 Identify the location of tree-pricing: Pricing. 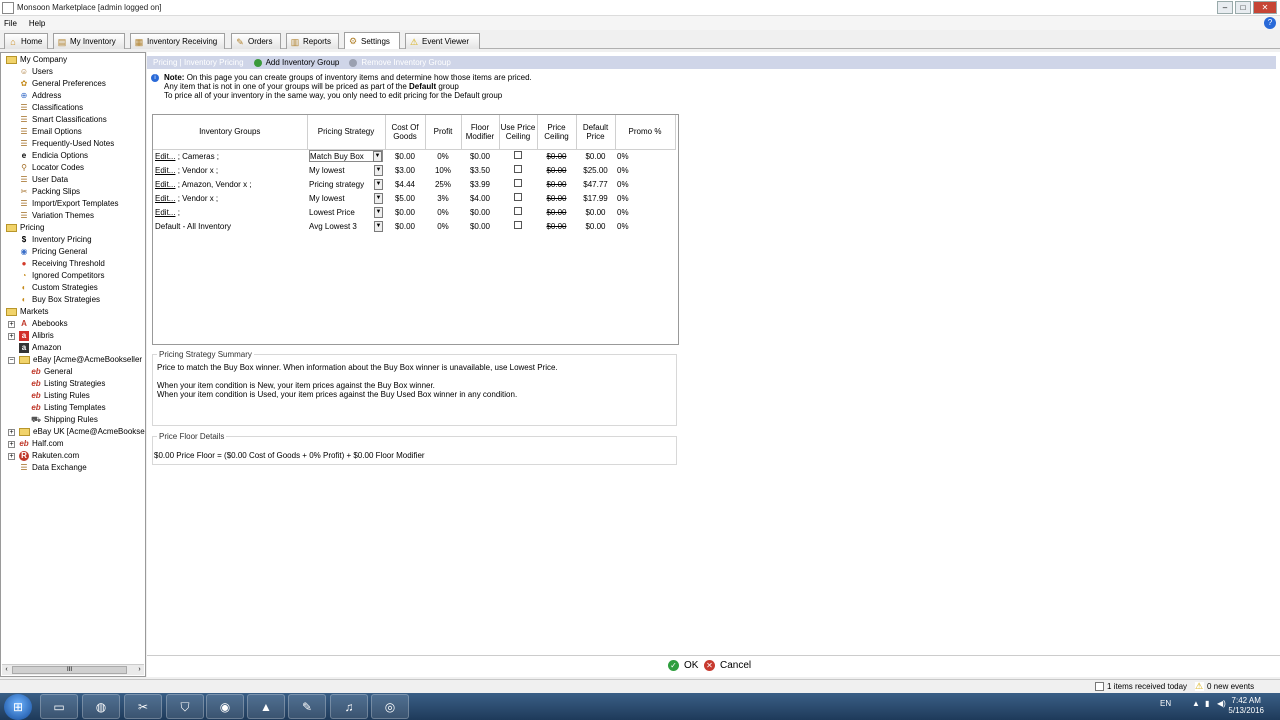
(25, 228).